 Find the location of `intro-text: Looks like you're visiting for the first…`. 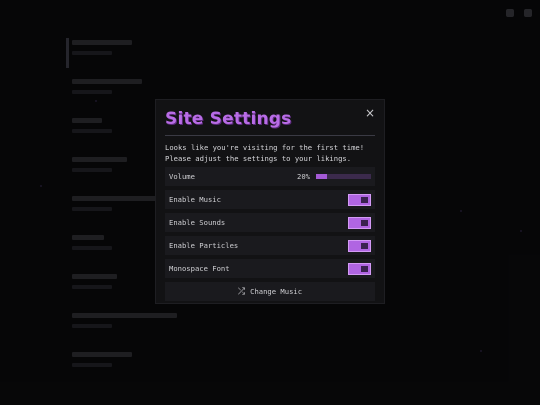

intro-text: Looks like you're visiting for the first… is located at coordinates (270, 153).